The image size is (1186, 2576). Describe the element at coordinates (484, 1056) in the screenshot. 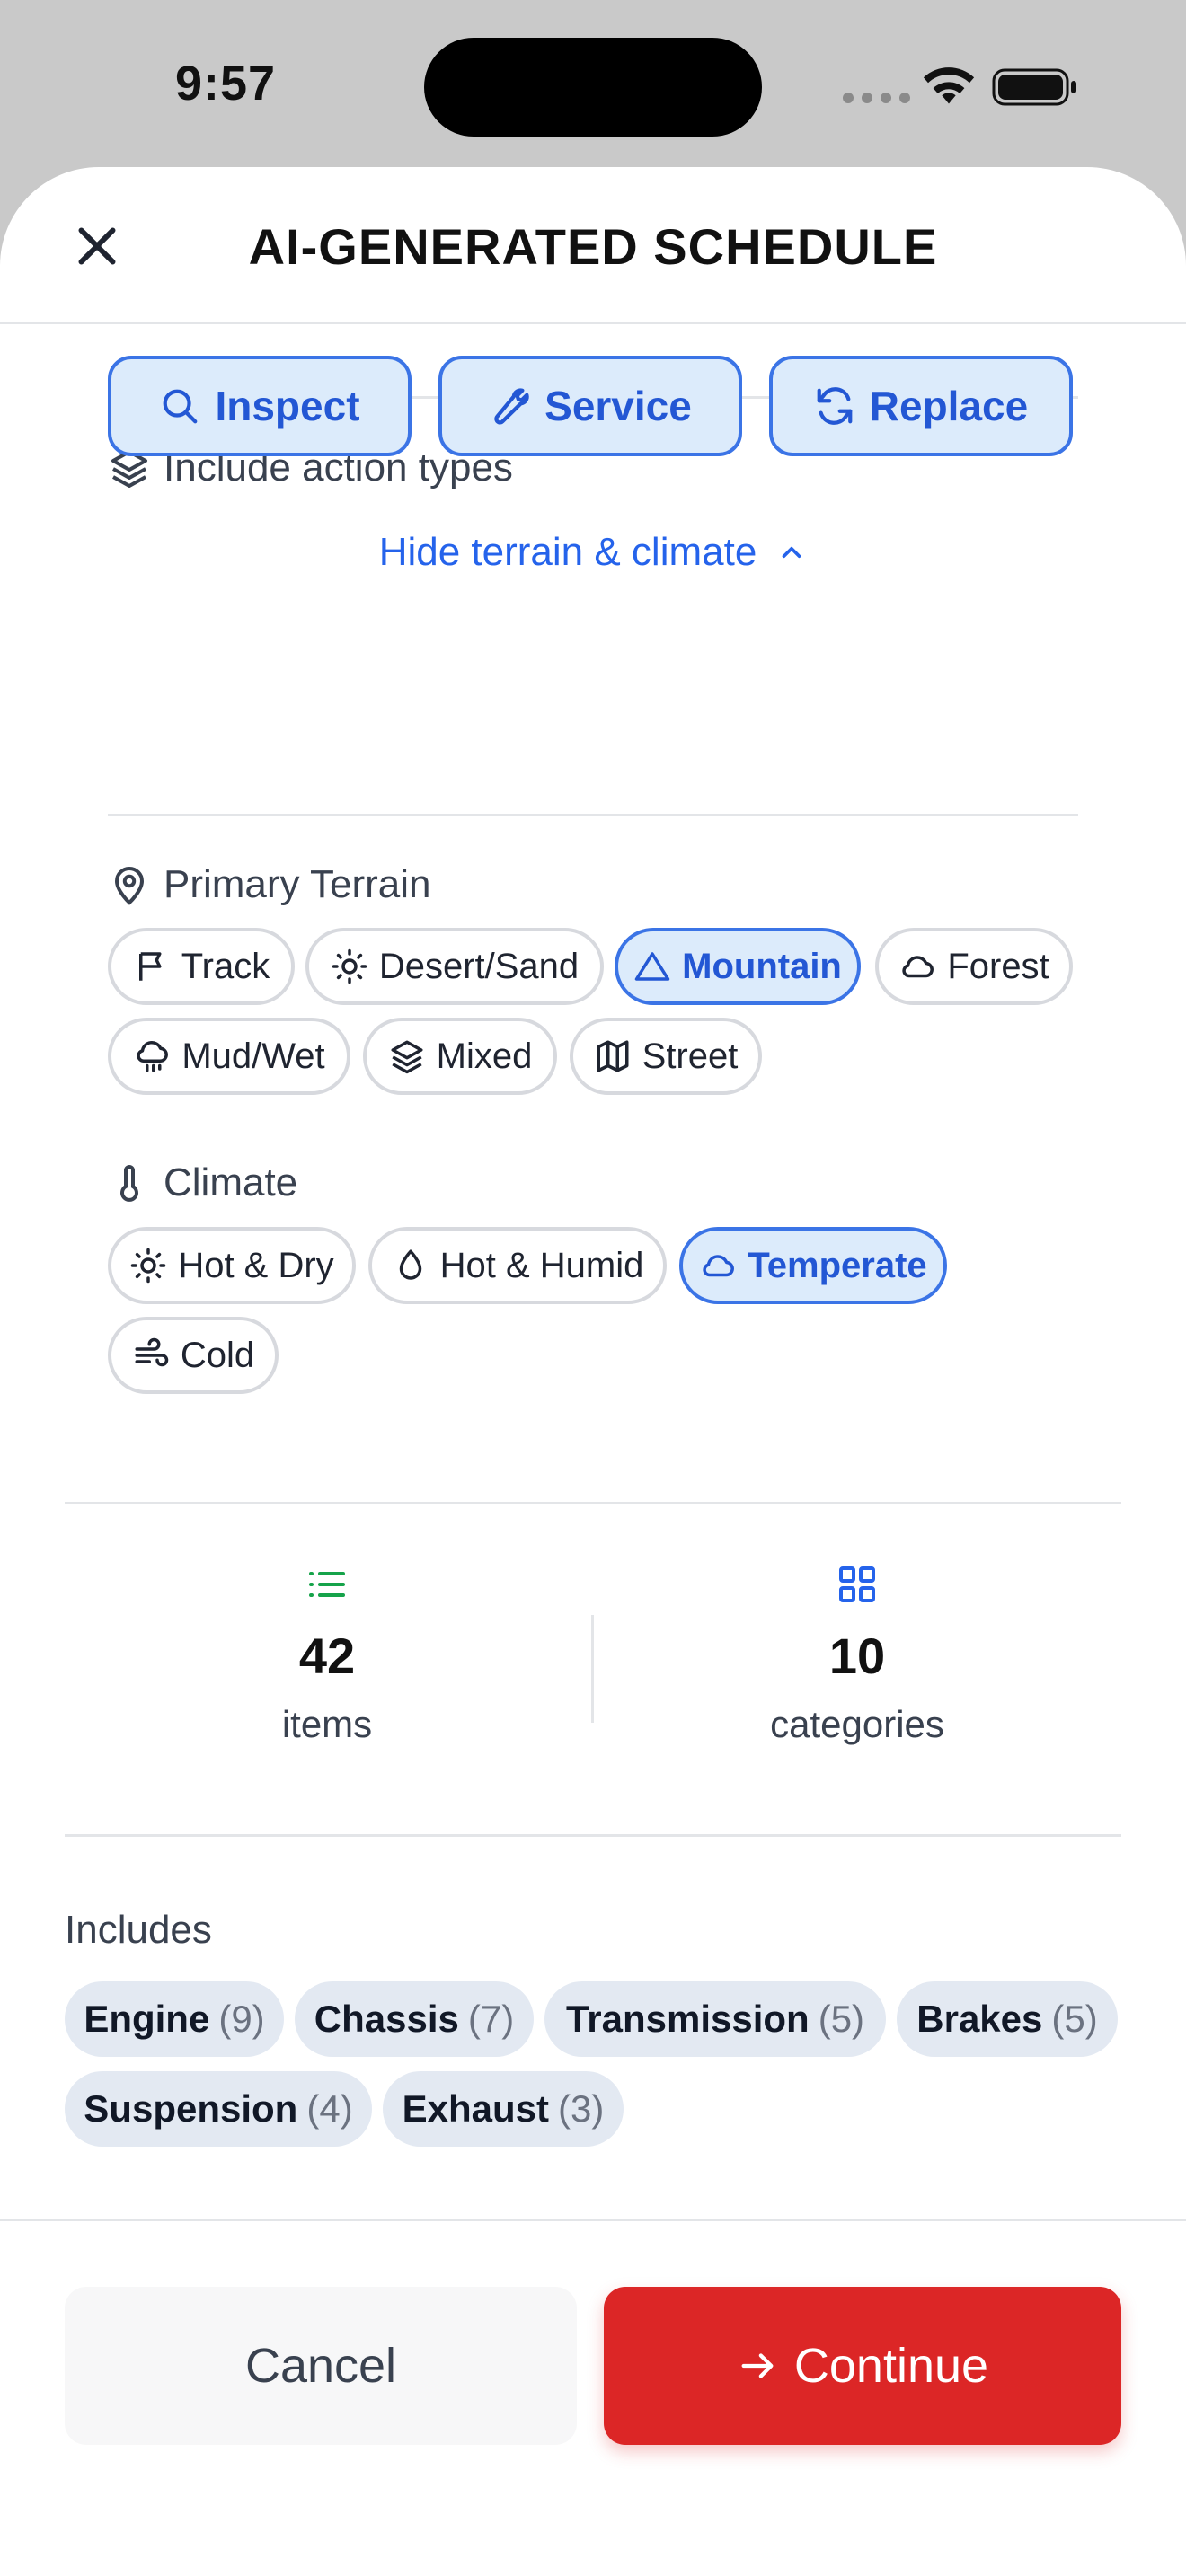

I see `chip-label: Mixed` at that location.